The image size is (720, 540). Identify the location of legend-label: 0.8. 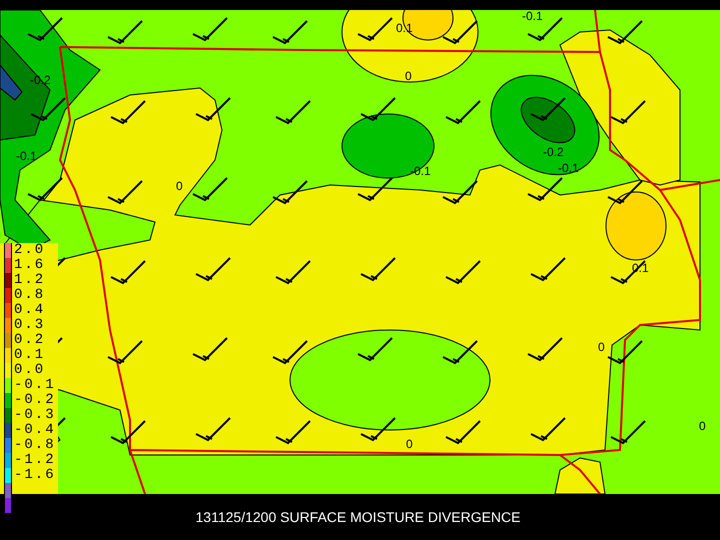
(30, 295).